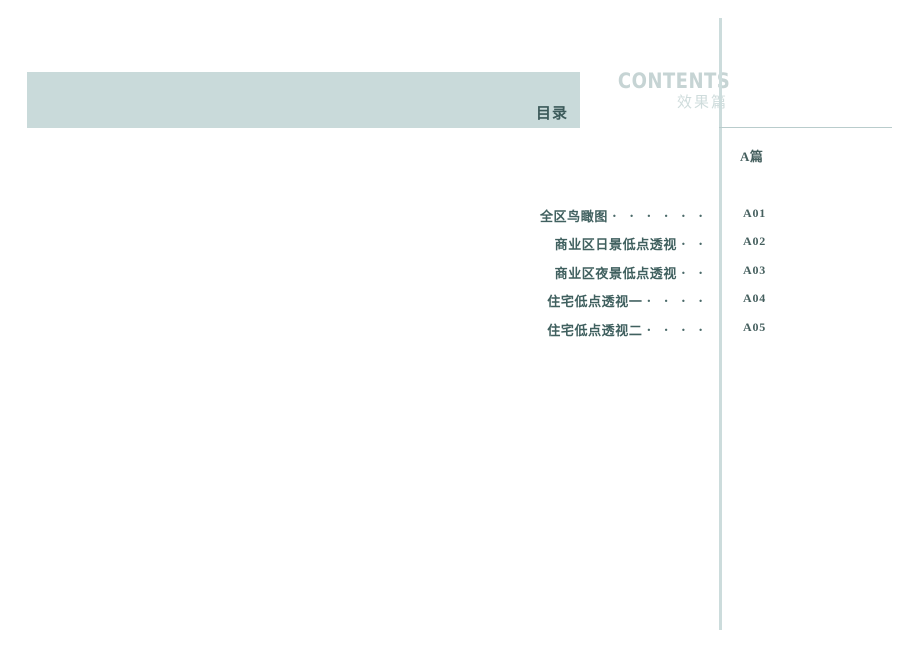  I want to click on toc-entry: 商业区夜景低点透视 • • A03, so click(460, 277).